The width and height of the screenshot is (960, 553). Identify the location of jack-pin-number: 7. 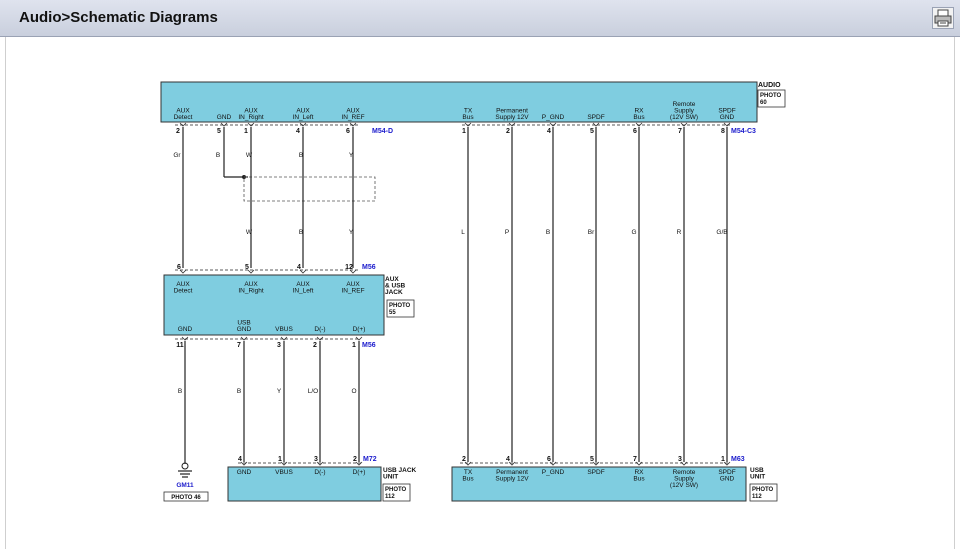
(239, 345).